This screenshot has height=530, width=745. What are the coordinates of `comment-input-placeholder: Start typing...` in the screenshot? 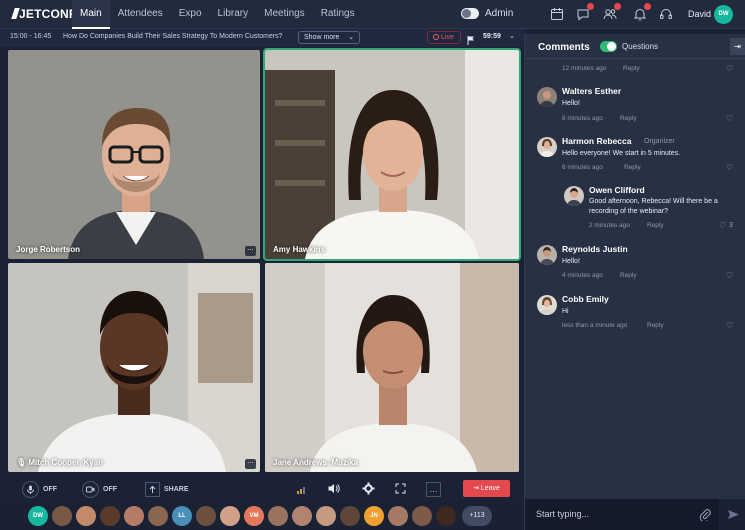 It's located at (563, 514).